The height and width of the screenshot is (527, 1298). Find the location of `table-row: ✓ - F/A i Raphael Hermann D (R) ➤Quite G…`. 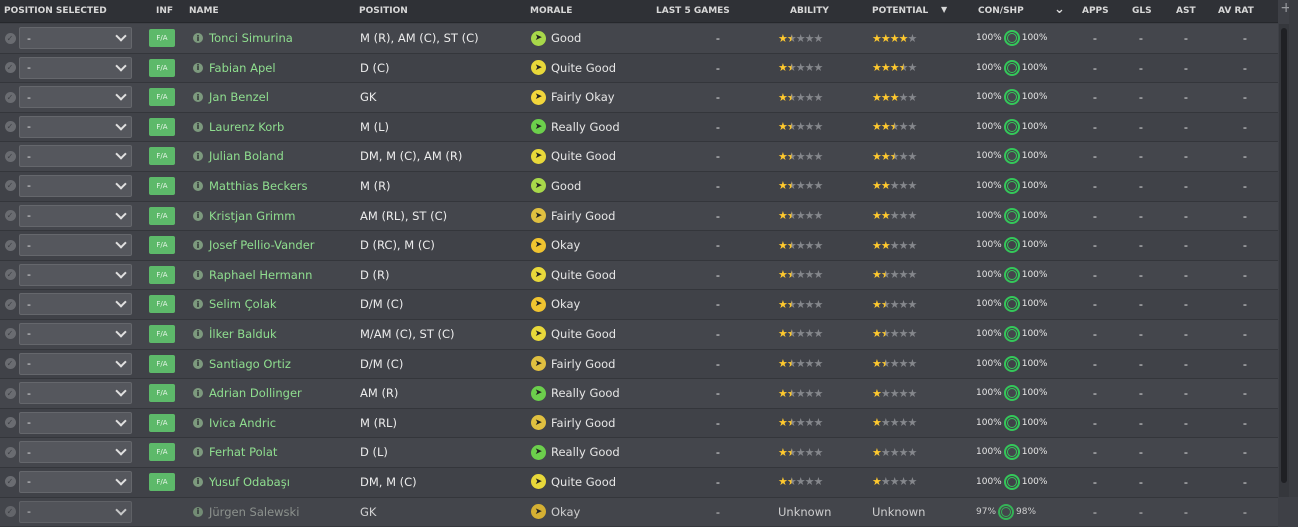

table-row: ✓ - F/A i Raphael Hermann D (R) ➤Quite G… is located at coordinates (639, 276).